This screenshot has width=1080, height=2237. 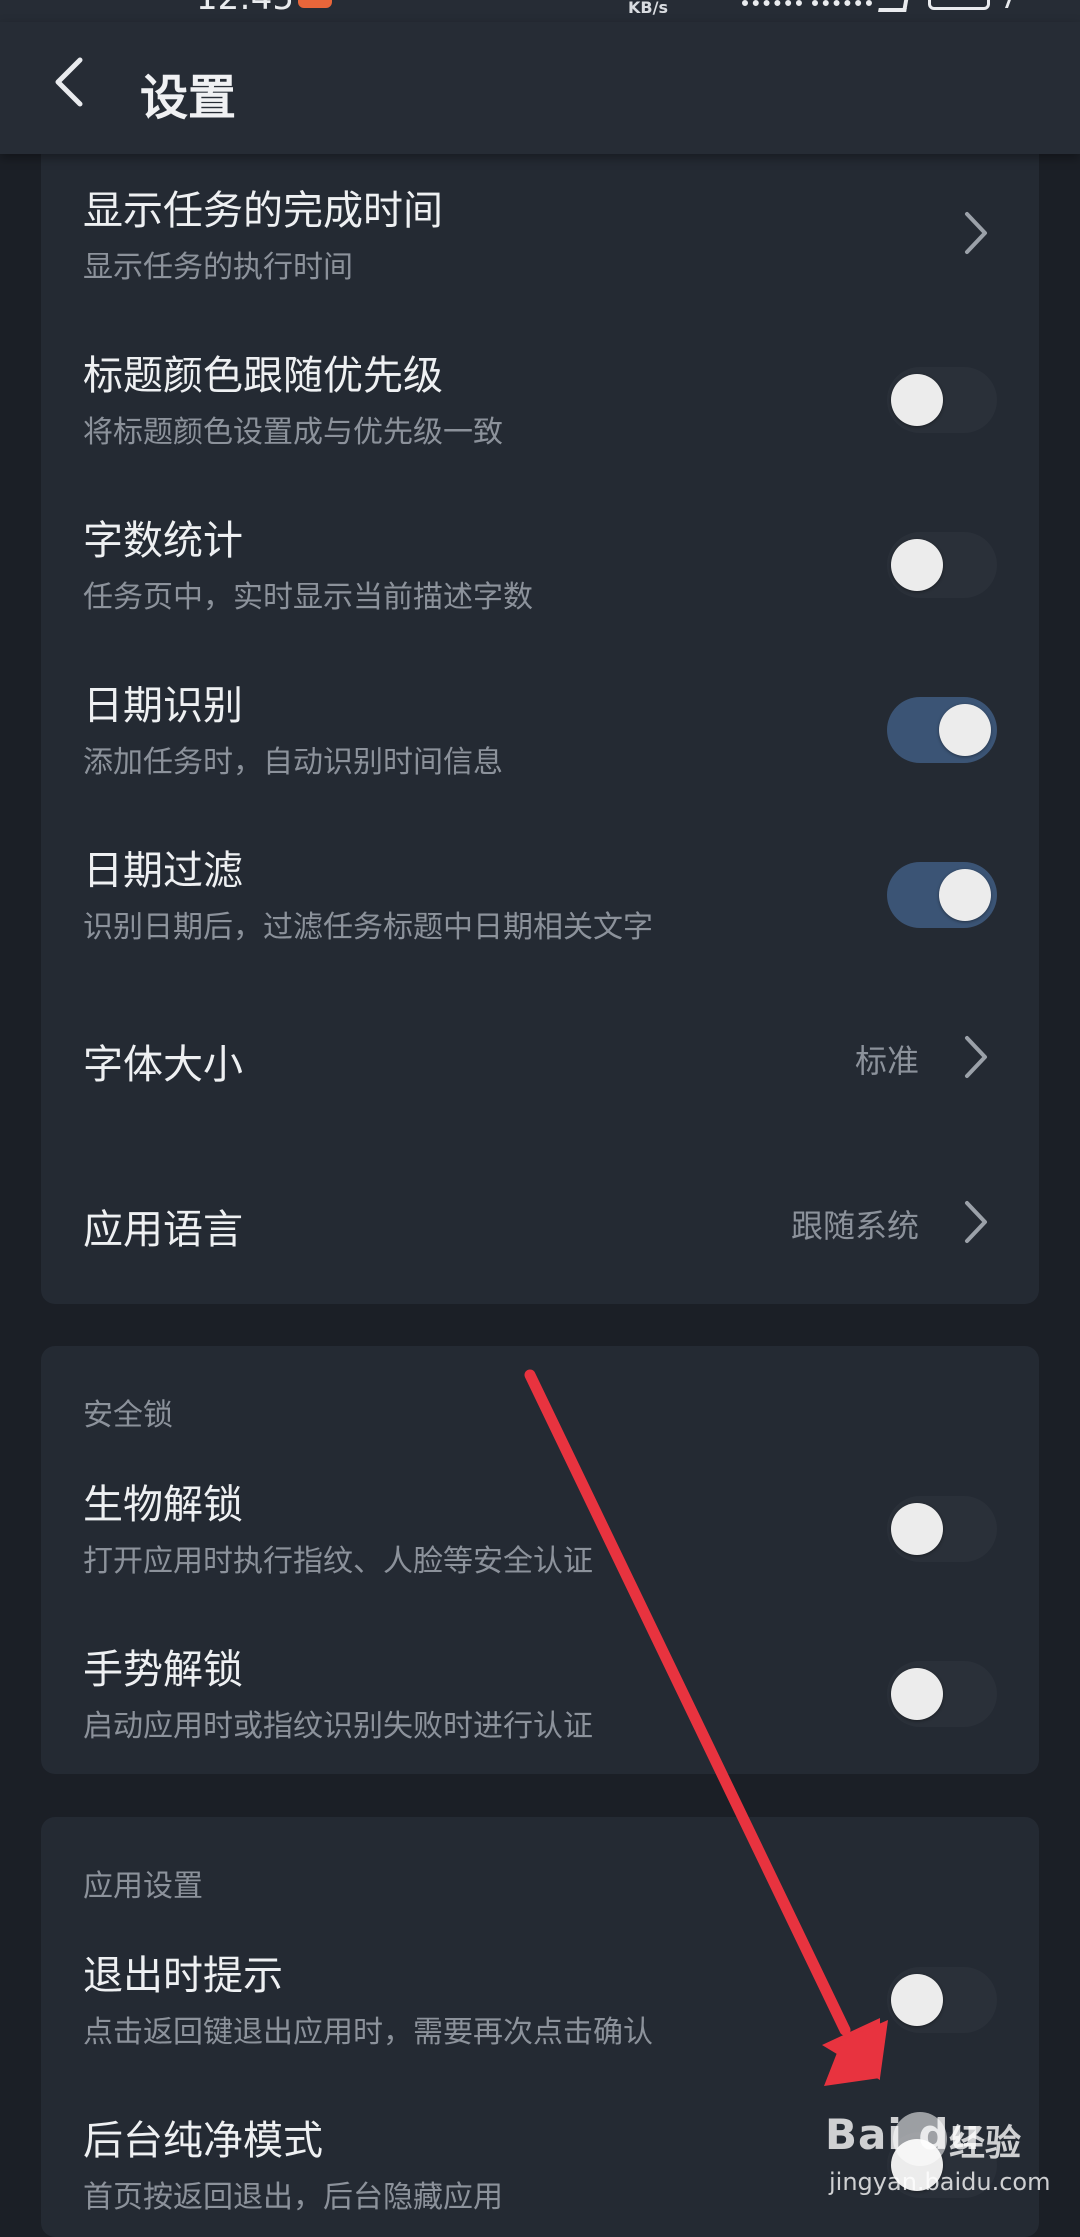 I want to click on setting-background-clean-mode: 后台纯净模式 首页按返回退出，后台隐藏应用, so click(x=540, y=2158).